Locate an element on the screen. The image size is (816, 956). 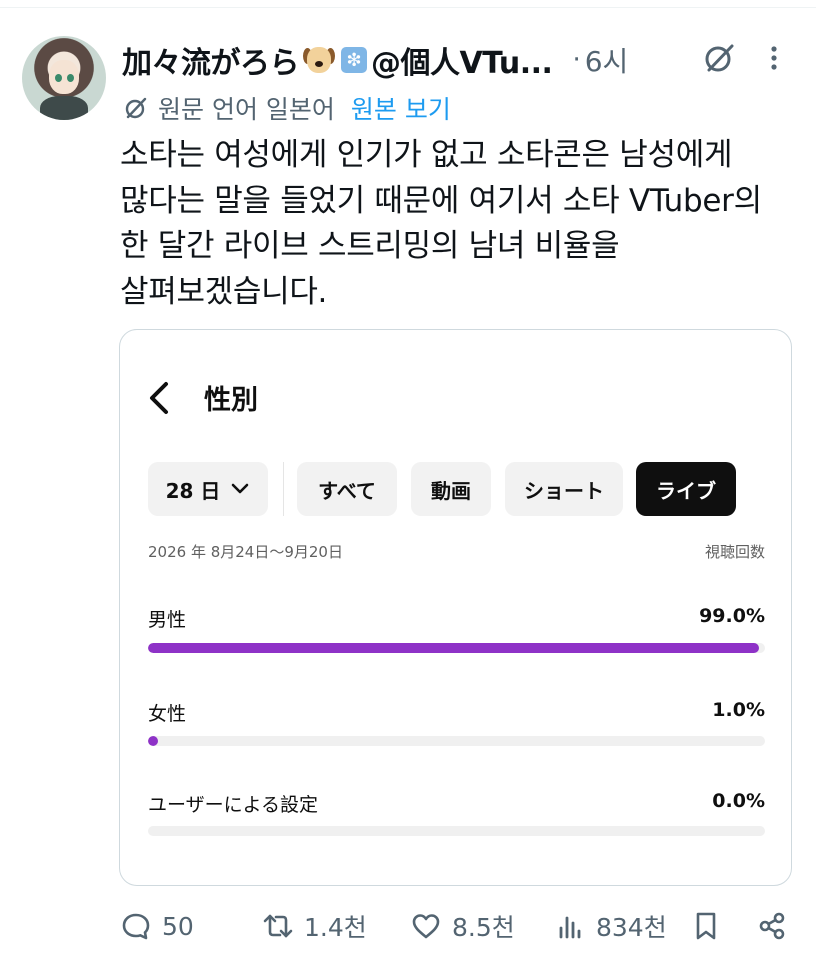
bookmark-button is located at coordinates (706, 926).